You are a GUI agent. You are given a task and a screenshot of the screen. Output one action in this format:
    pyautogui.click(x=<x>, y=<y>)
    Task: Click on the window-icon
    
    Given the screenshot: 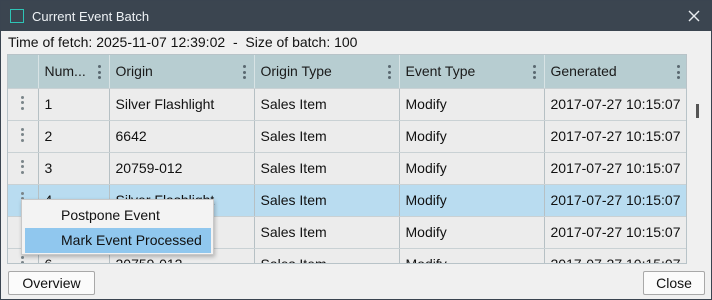 What is the action you would take?
    pyautogui.click(x=17, y=16)
    